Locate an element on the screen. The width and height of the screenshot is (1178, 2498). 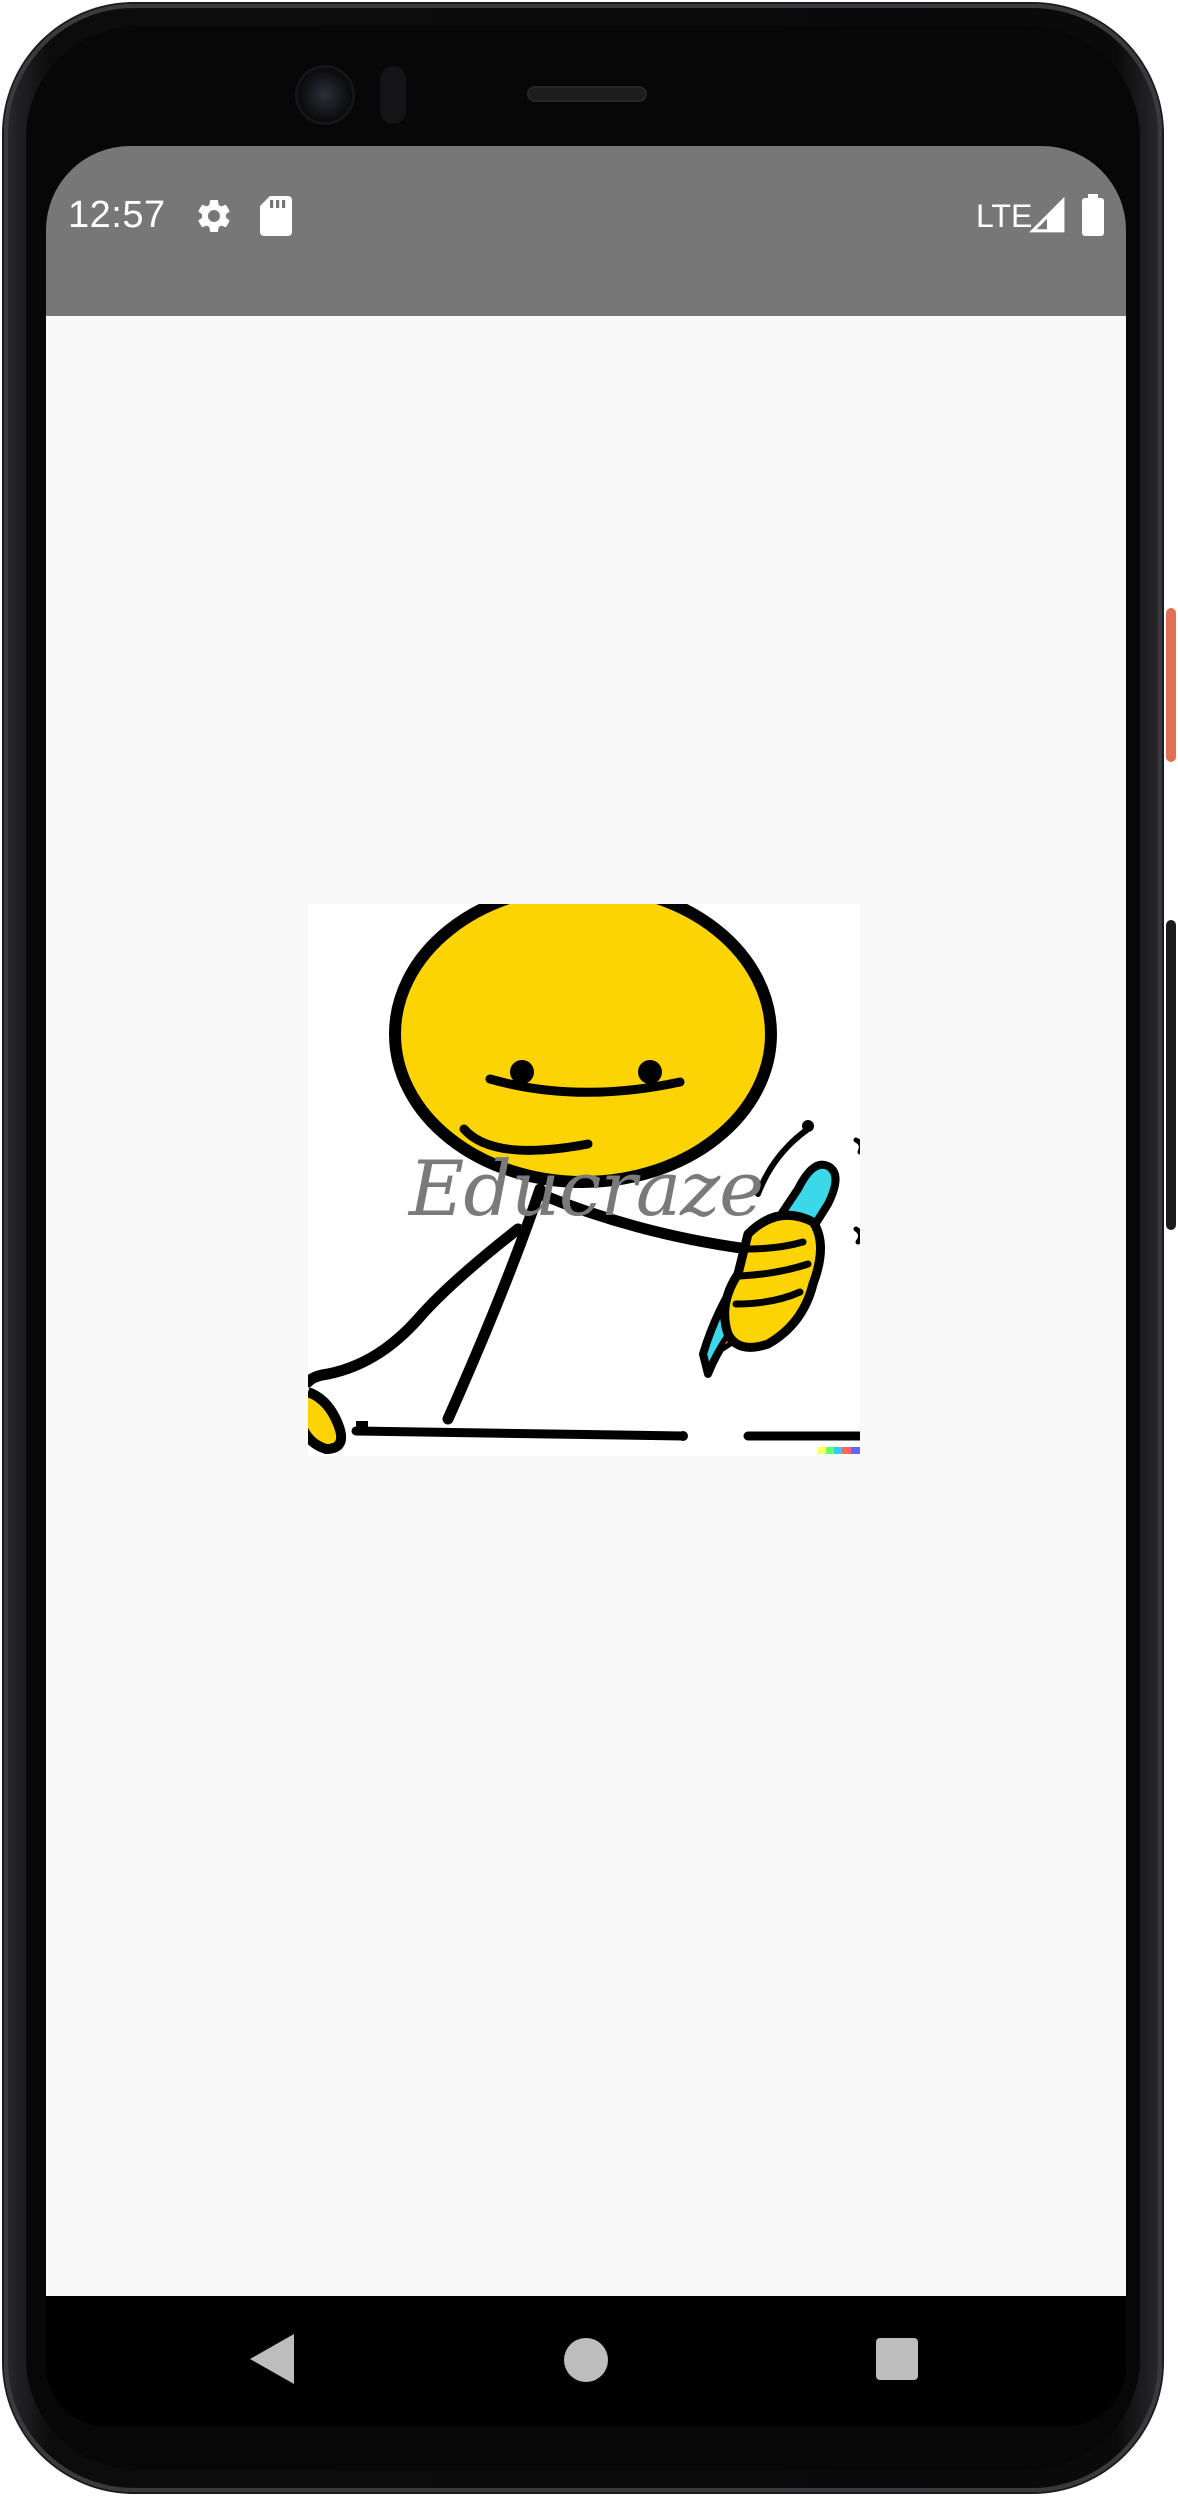
back-icon is located at coordinates (272, 2359).